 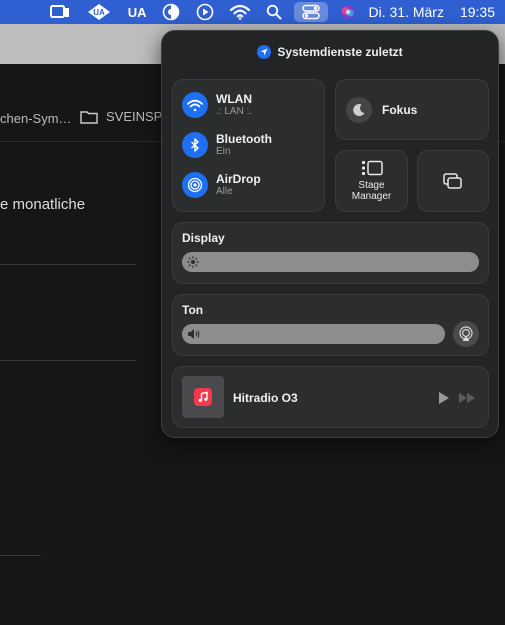 I want to click on play-icon, so click(x=444, y=398).